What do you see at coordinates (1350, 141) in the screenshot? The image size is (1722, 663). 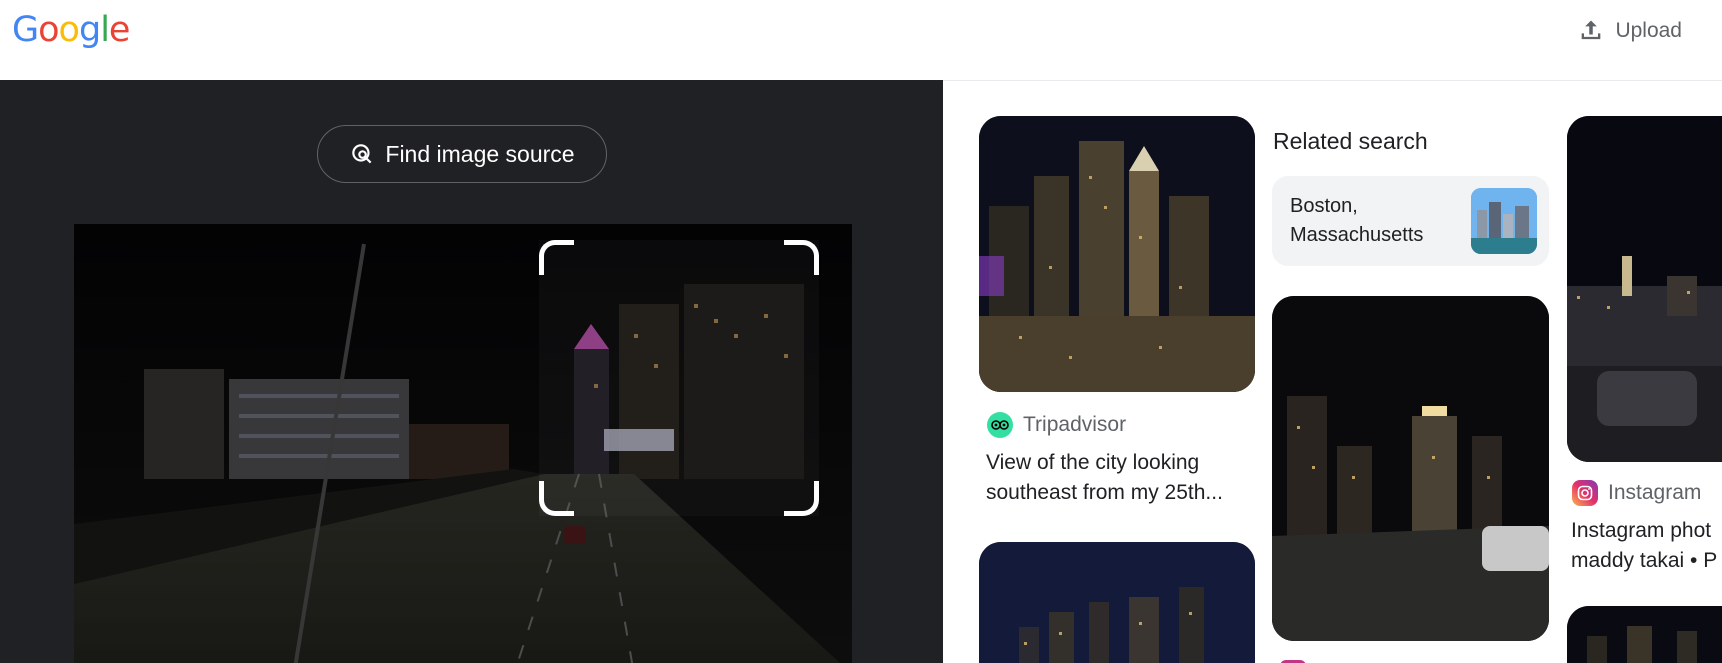 I see `related-search-heading: Related search` at bounding box center [1350, 141].